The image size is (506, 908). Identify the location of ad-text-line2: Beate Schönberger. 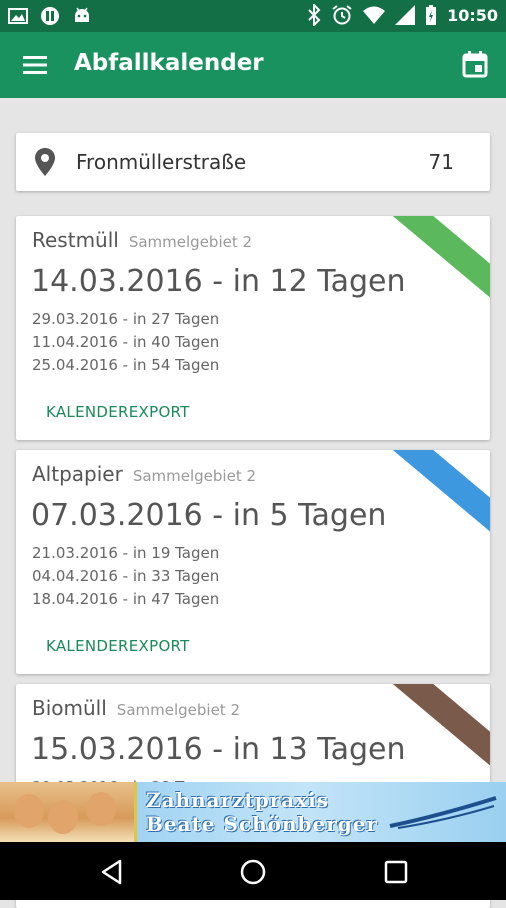
(262, 824).